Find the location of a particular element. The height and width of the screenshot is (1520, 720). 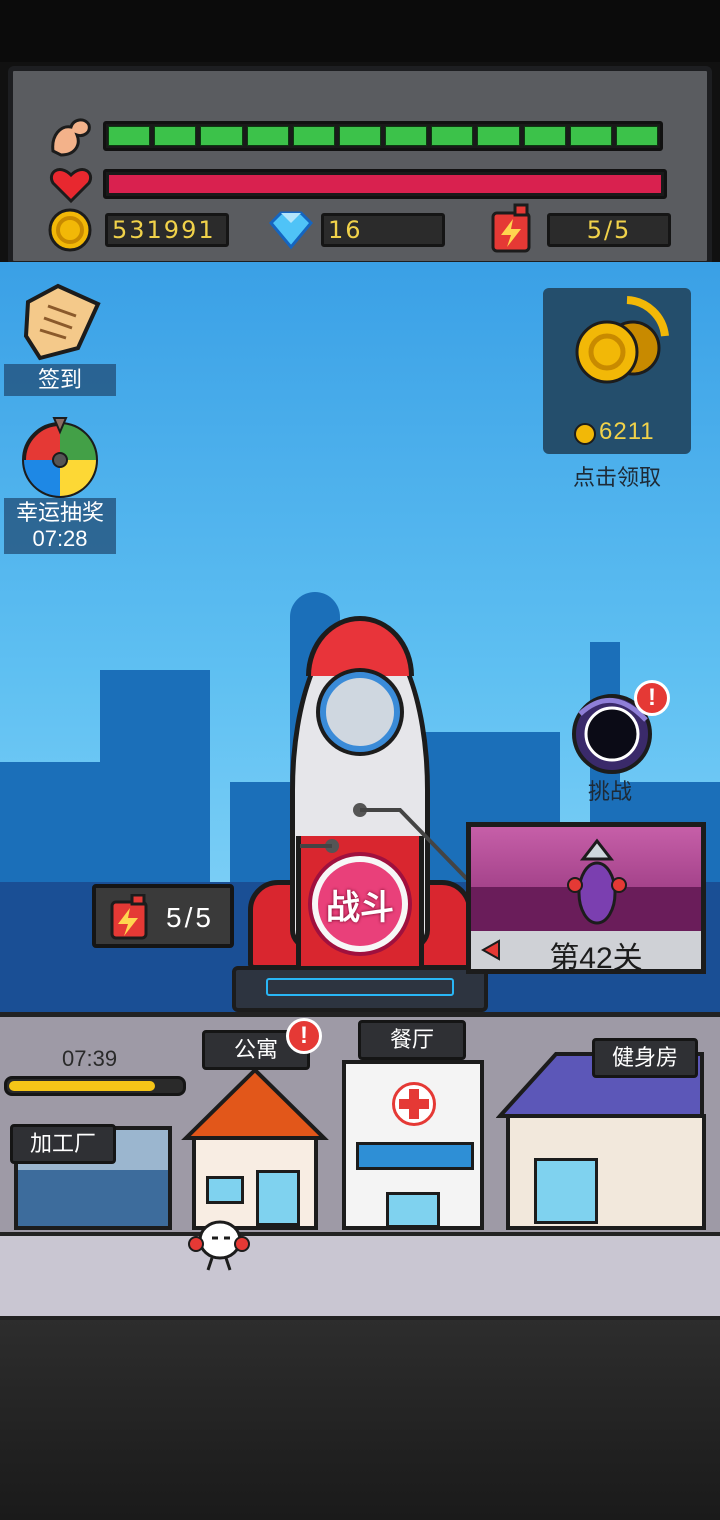

status-panel: 531991 16 5/5 is located at coordinates (360, 166).